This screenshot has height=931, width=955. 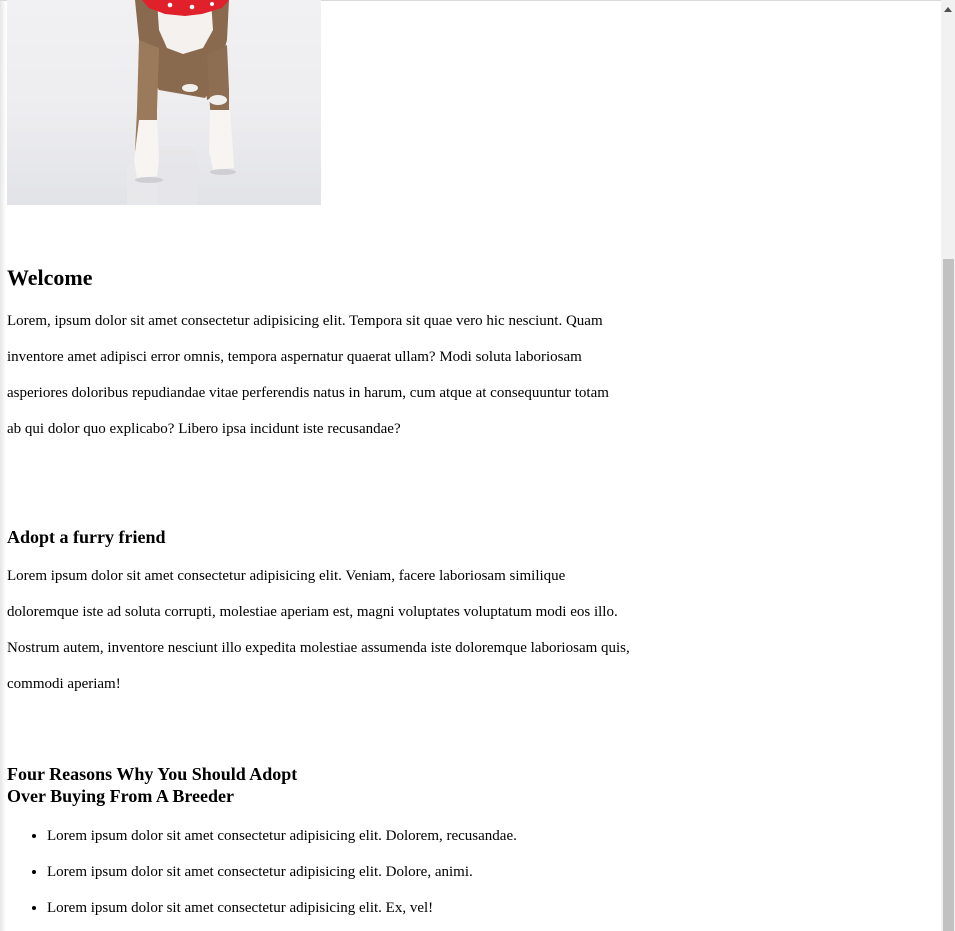 I want to click on scrollbar-thumb, so click(x=948, y=595).